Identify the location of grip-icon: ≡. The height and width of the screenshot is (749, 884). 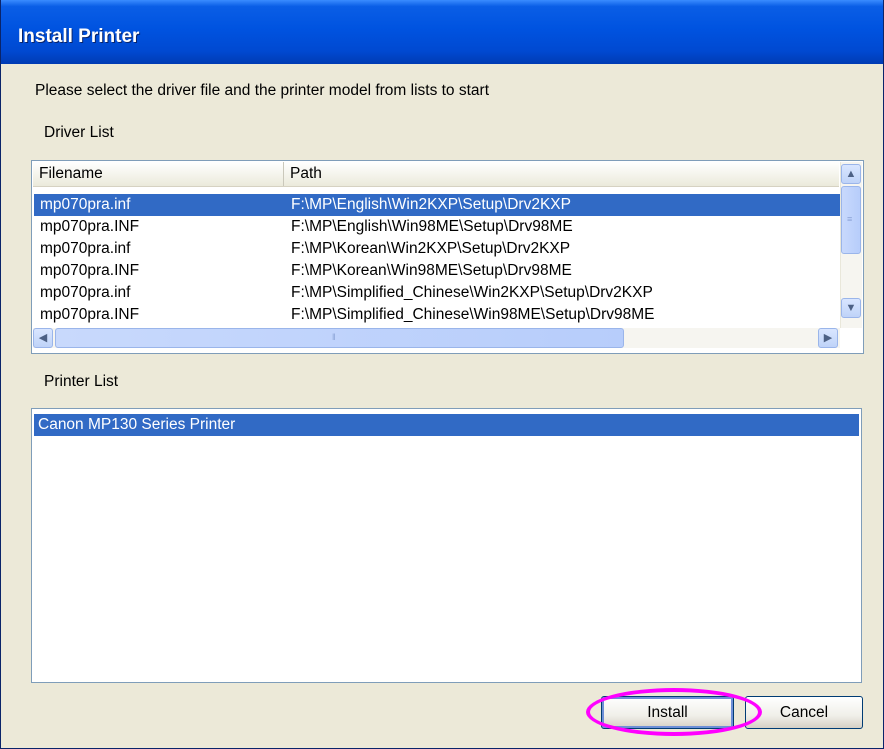
(850, 219).